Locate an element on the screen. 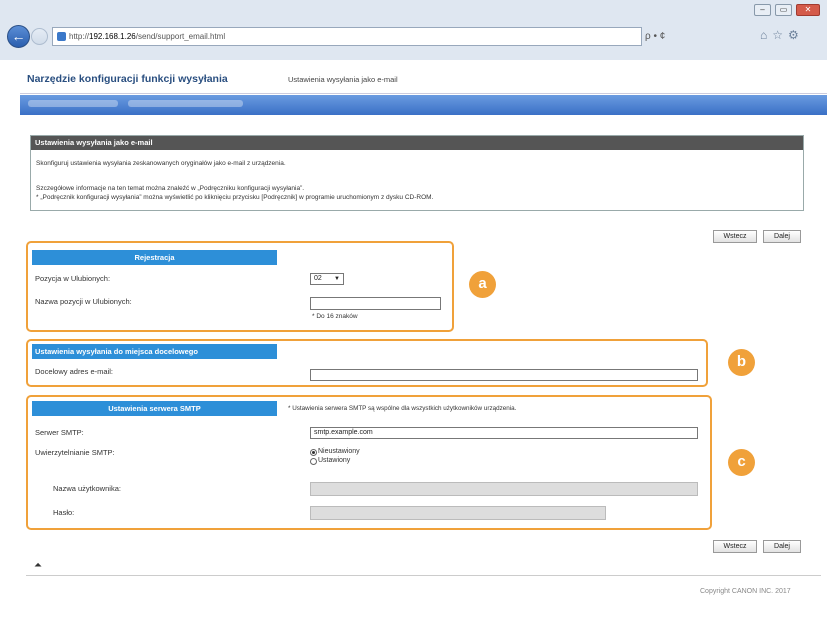 The image size is (827, 621). footer-divider is located at coordinates (423, 575).